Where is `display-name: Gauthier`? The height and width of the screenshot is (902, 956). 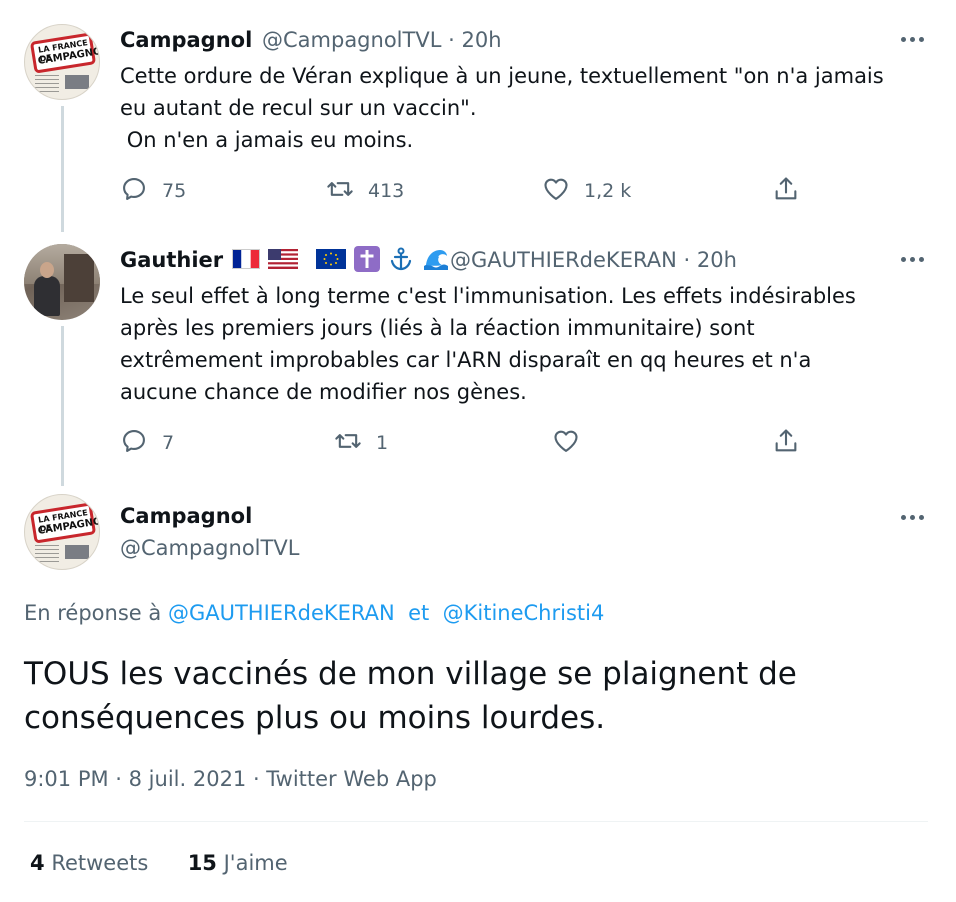 display-name: Gauthier is located at coordinates (171, 260).